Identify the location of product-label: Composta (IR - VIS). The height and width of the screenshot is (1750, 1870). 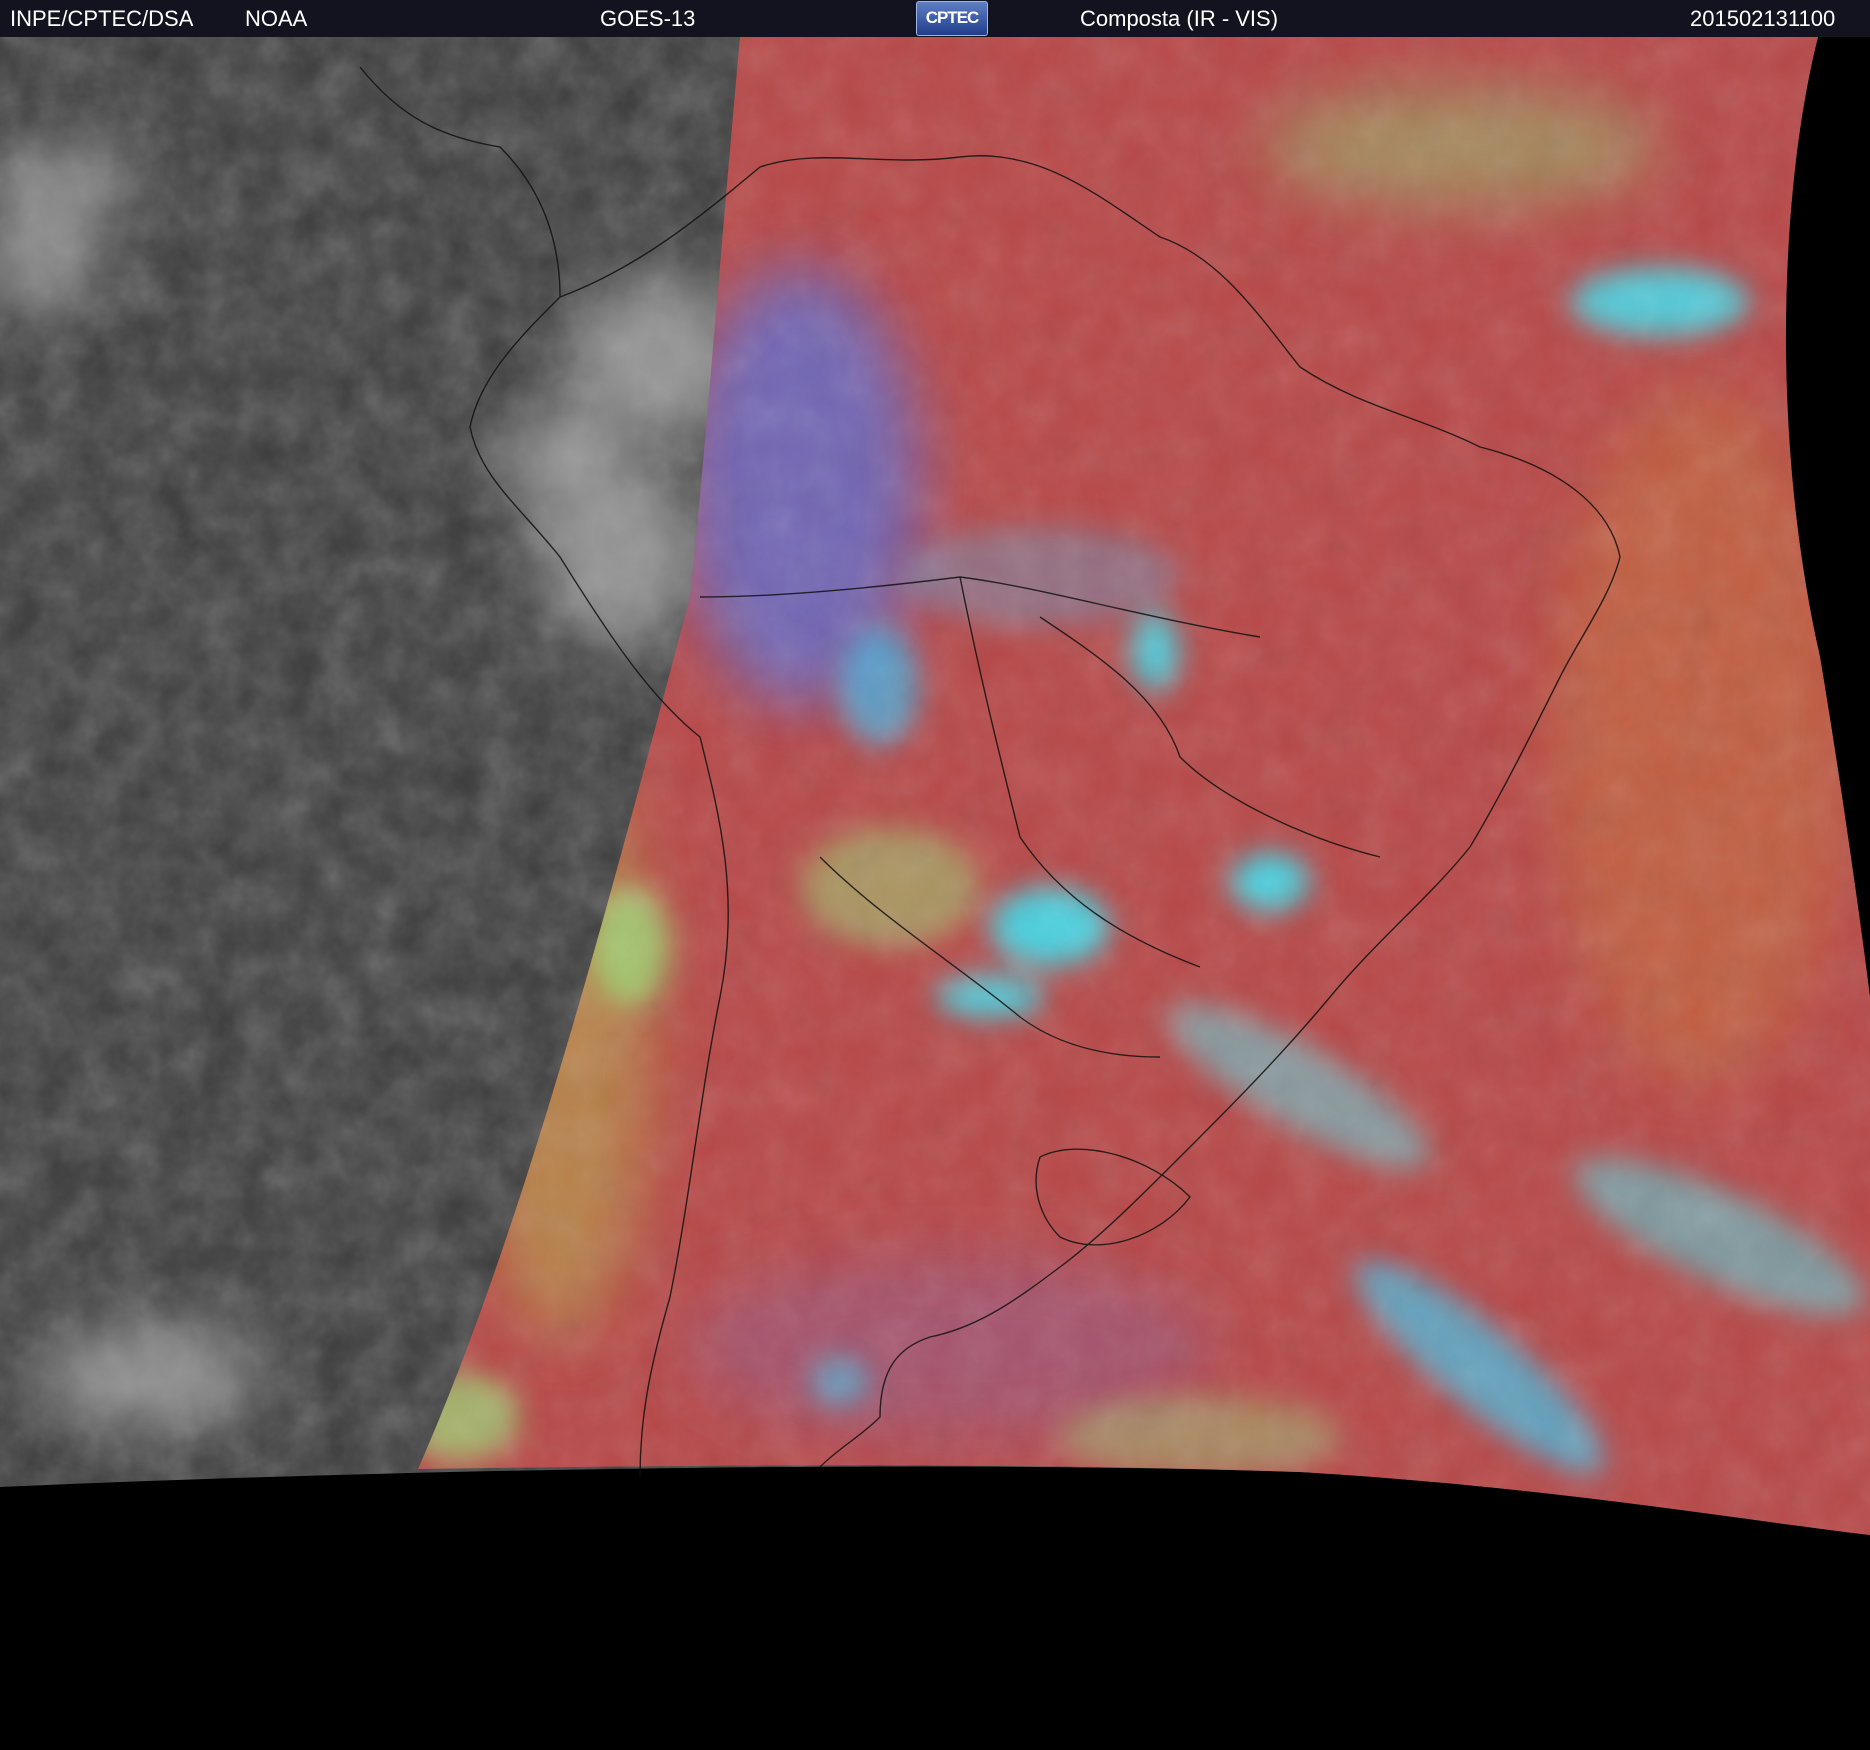
(1179, 18).